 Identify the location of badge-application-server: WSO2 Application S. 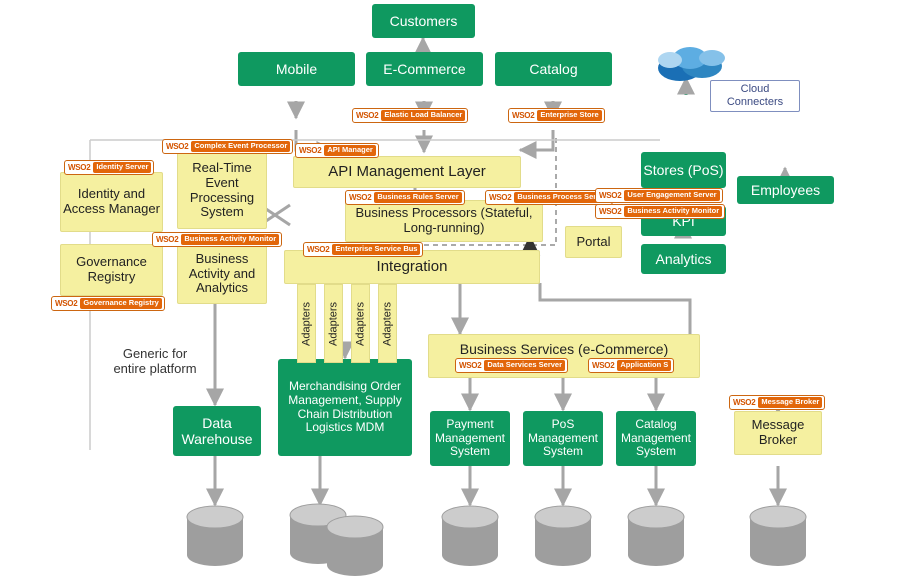
(631, 365).